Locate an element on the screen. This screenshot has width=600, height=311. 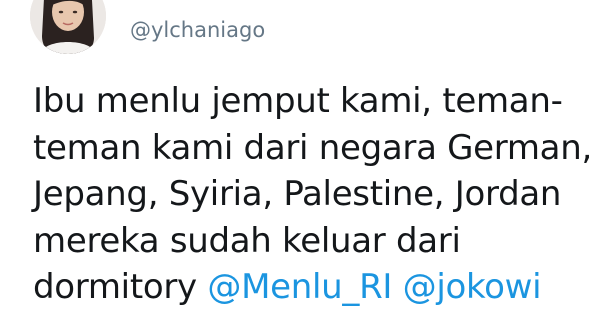
display-name is located at coordinates (250, 3).